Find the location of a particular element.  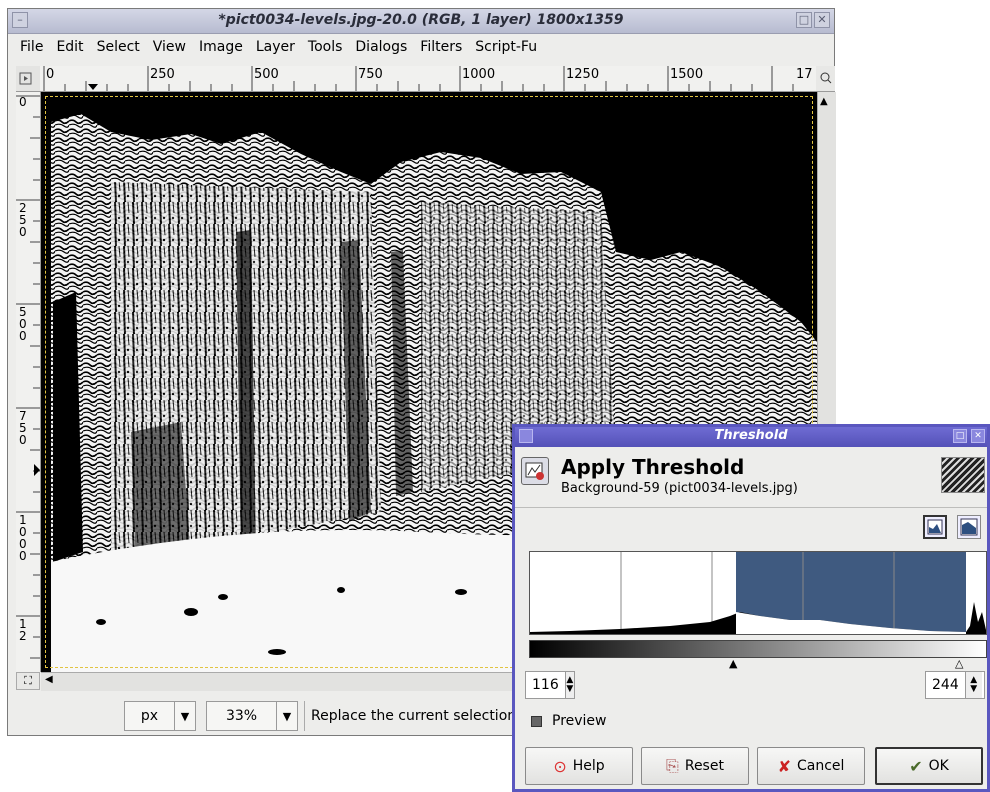

preview-label: Preview is located at coordinates (579, 721).